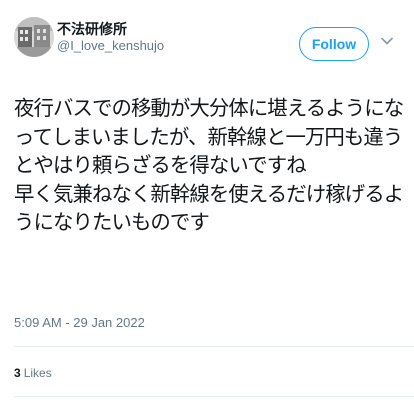 This screenshot has height=414, width=414. Describe the element at coordinates (208, 136) in the screenshot. I see `tweet-text-line: ってしまいましたが、新幹線と一万円も違う` at that location.